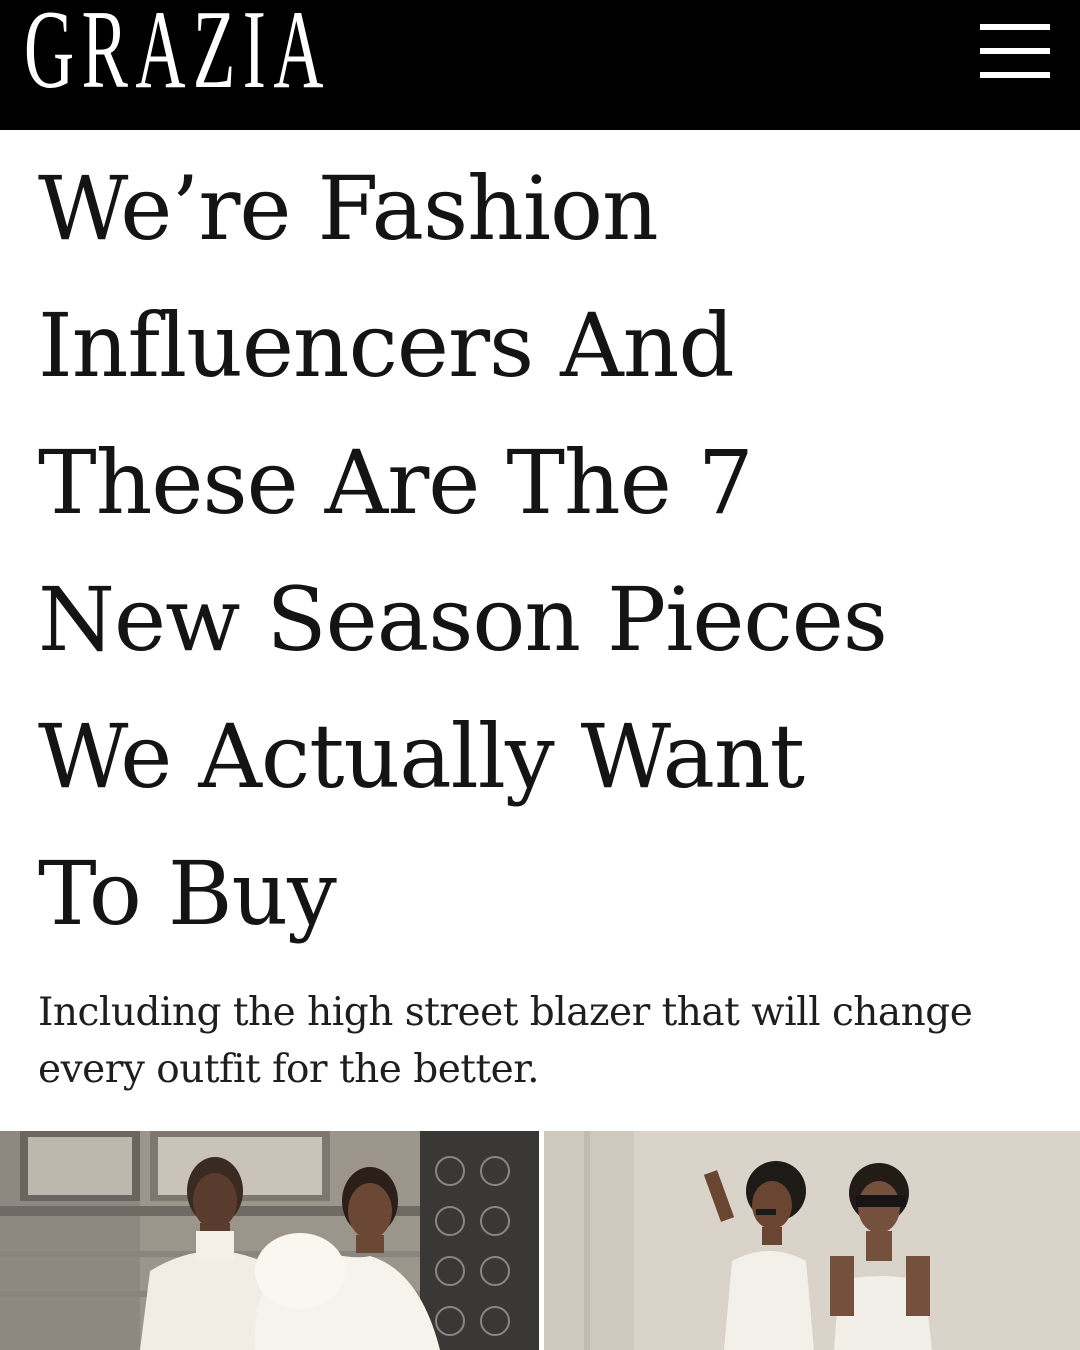 The height and width of the screenshot is (1350, 1080). I want to click on headline-line: We Actually Want, so click(421, 756).